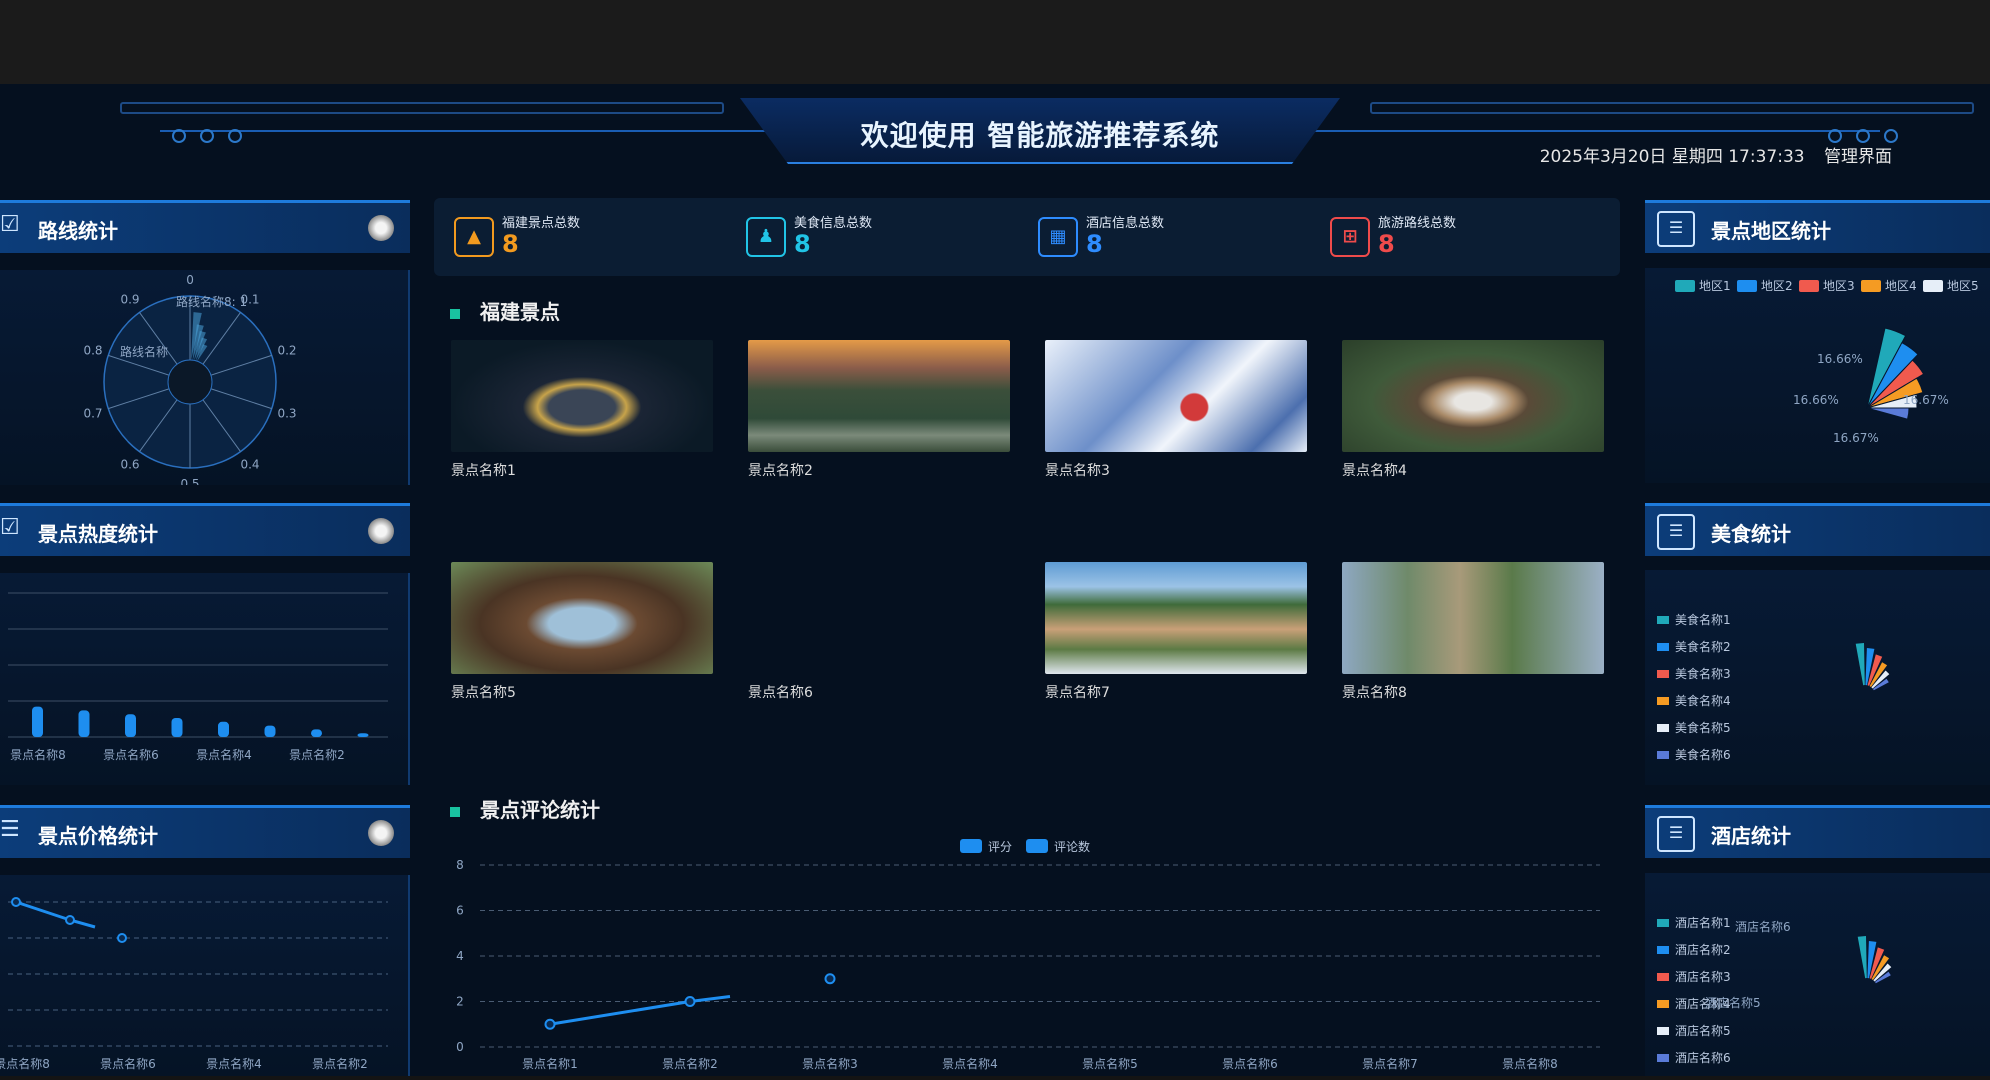 The height and width of the screenshot is (1080, 1990). Describe the element at coordinates (422, 108) in the screenshot. I see `header-frame-left` at that location.